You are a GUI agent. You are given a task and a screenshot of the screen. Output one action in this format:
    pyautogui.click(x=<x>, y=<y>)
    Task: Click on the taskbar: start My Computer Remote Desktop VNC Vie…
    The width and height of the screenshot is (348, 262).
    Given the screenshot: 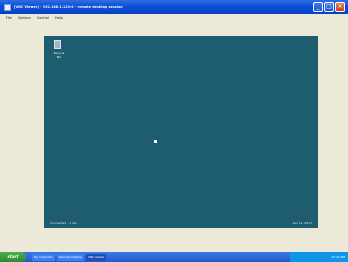 What is the action you would take?
    pyautogui.click(x=174, y=257)
    